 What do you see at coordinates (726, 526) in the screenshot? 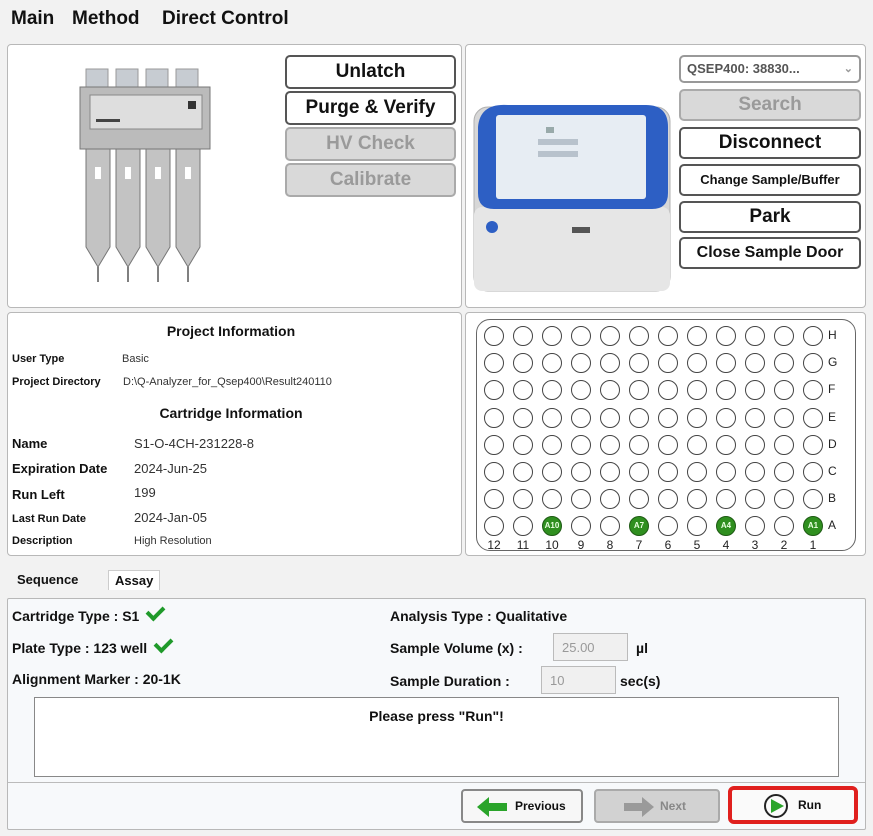
I see `well-A4: A4` at bounding box center [726, 526].